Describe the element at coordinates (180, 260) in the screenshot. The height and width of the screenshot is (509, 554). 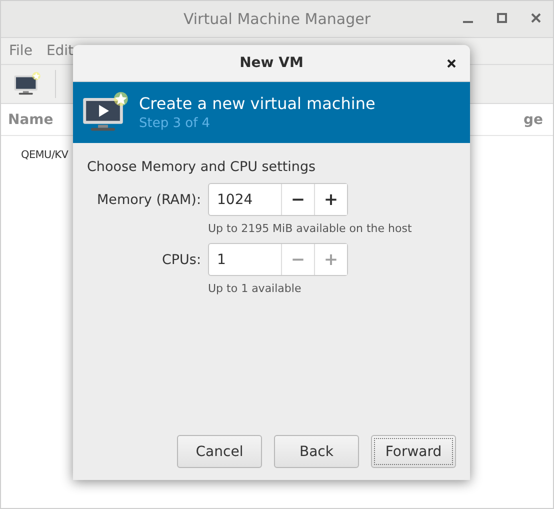
I see `field-label: CPUs:` at that location.